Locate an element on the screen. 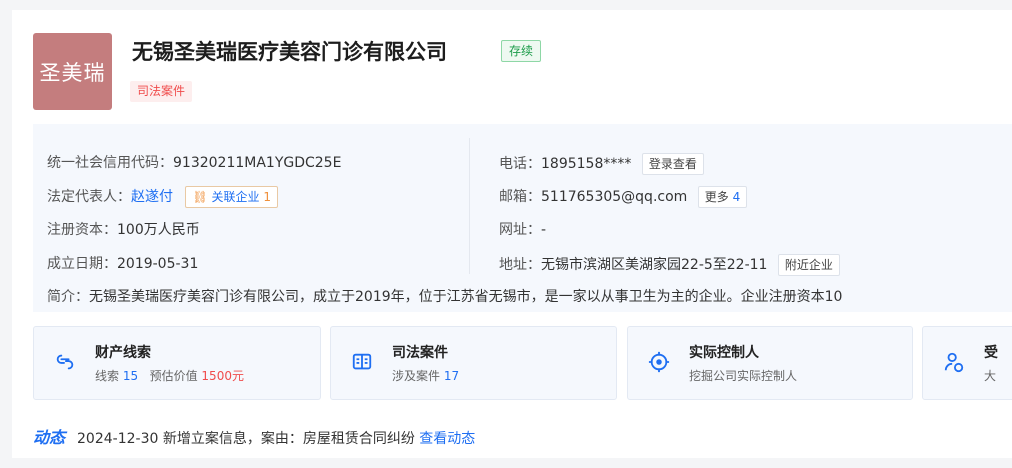 The height and width of the screenshot is (468, 1012). block-property-clues: 财产线索 线索 15 预估价值 1500元 is located at coordinates (177, 363).